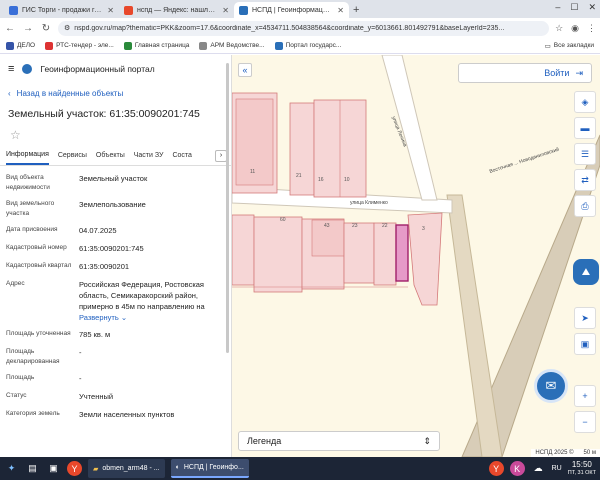 The image size is (600, 480). I want to click on property-key: Дата присвоения, so click(32, 229).